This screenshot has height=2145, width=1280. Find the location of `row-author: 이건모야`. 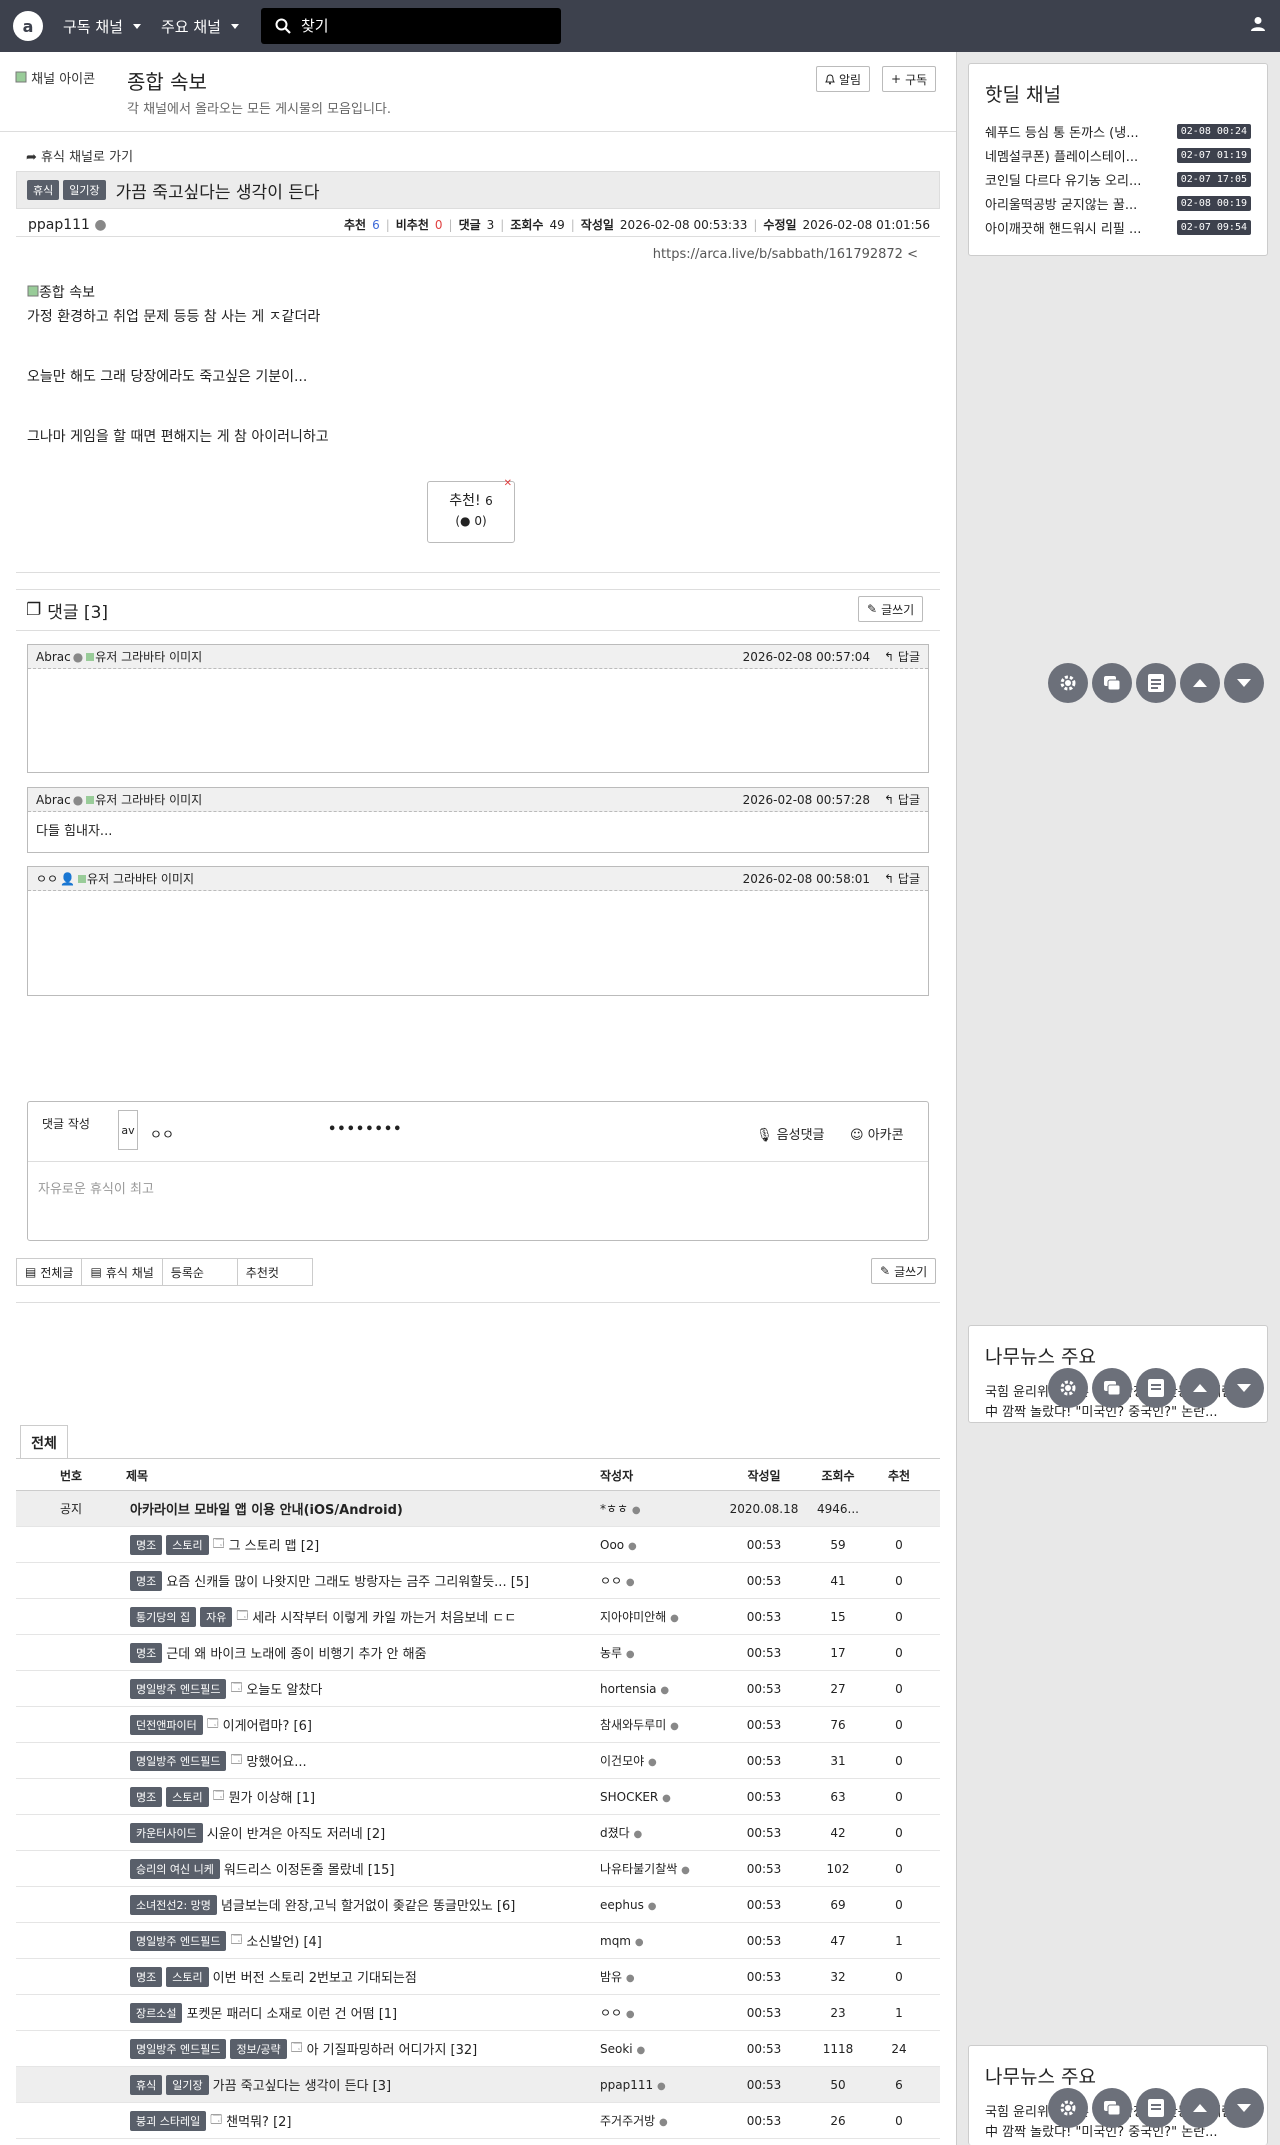

row-author: 이건모야 is located at coordinates (622, 1761).